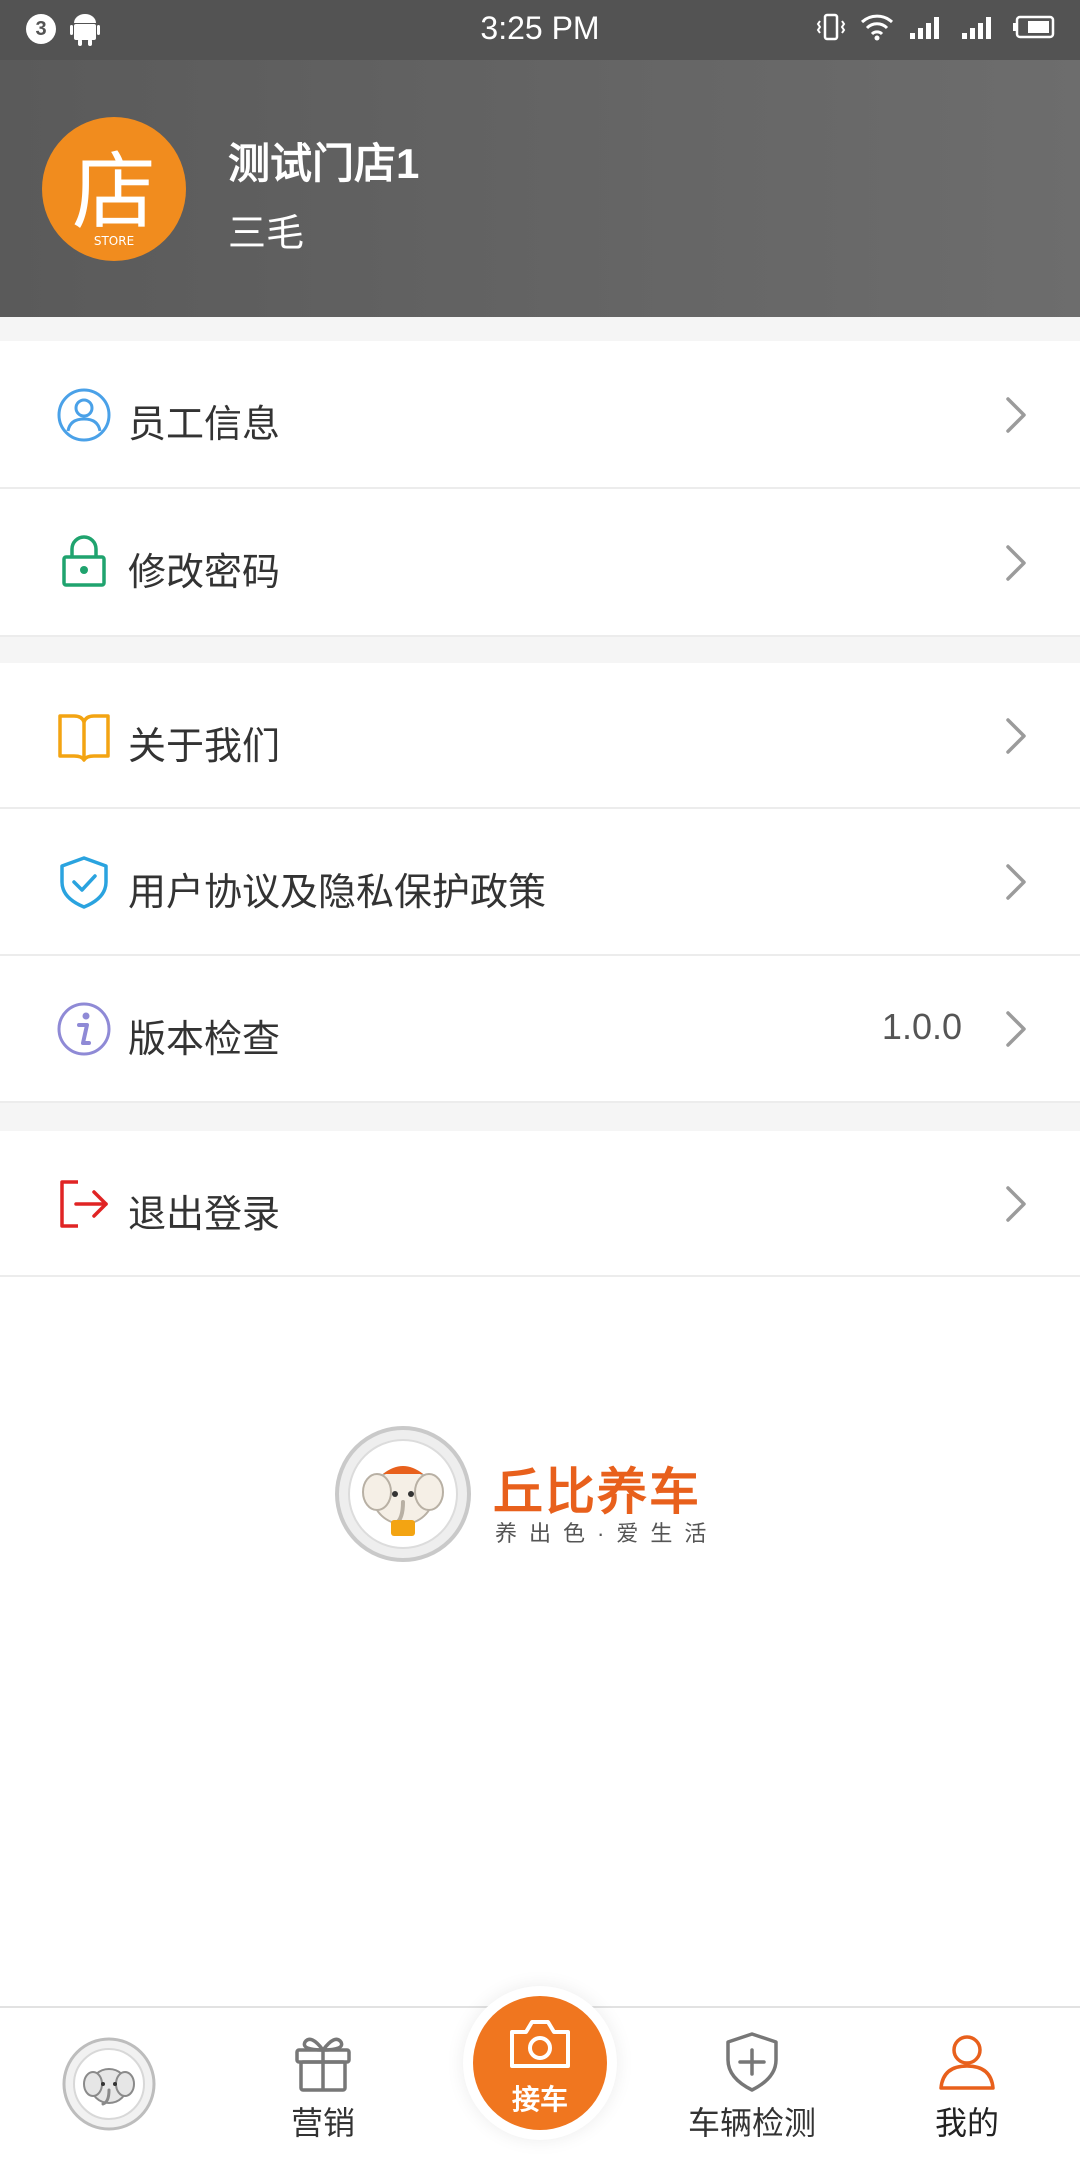  Describe the element at coordinates (204, 573) in the screenshot. I see `menu-label: 修改密码` at that location.